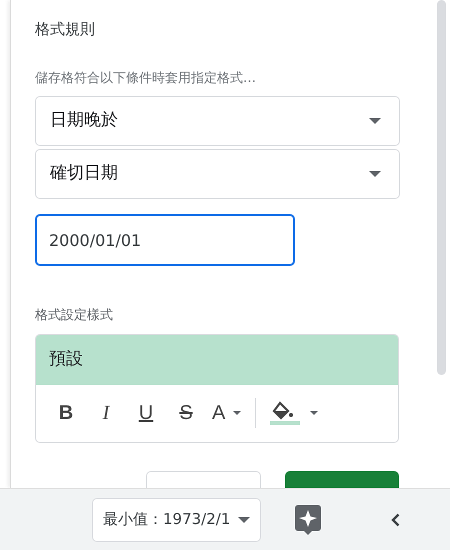 This screenshot has width=450, height=550. What do you see at coordinates (217, 121) in the screenshot?
I see `condition-dropdown: 日期晚於` at bounding box center [217, 121].